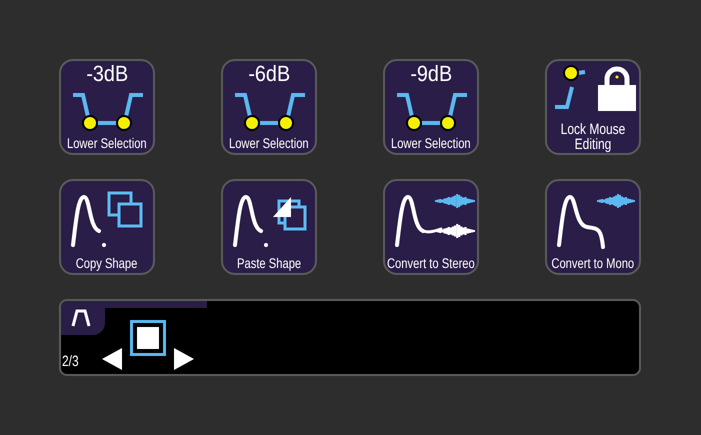  I want to click on tool-button: -9dB Lower Selection, so click(431, 107).